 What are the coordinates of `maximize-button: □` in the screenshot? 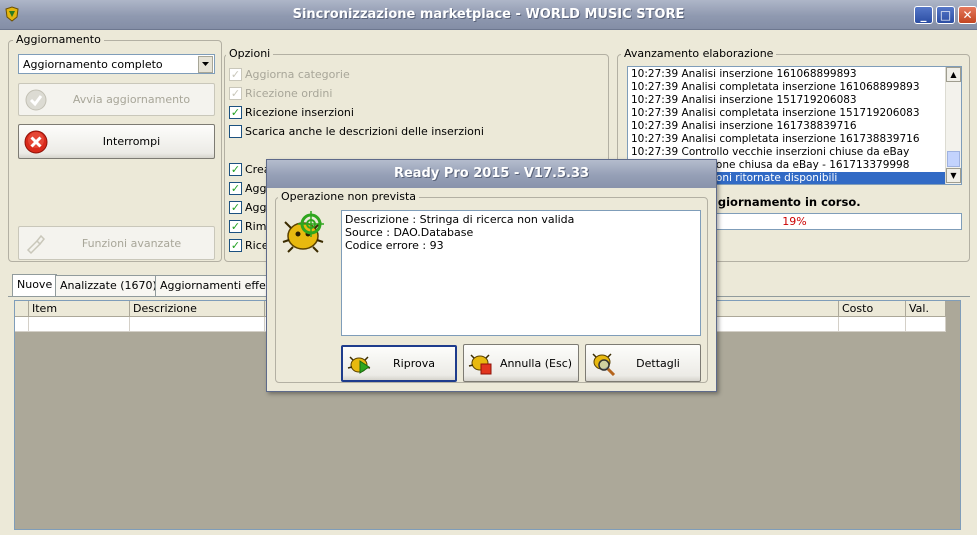 It's located at (945, 15).